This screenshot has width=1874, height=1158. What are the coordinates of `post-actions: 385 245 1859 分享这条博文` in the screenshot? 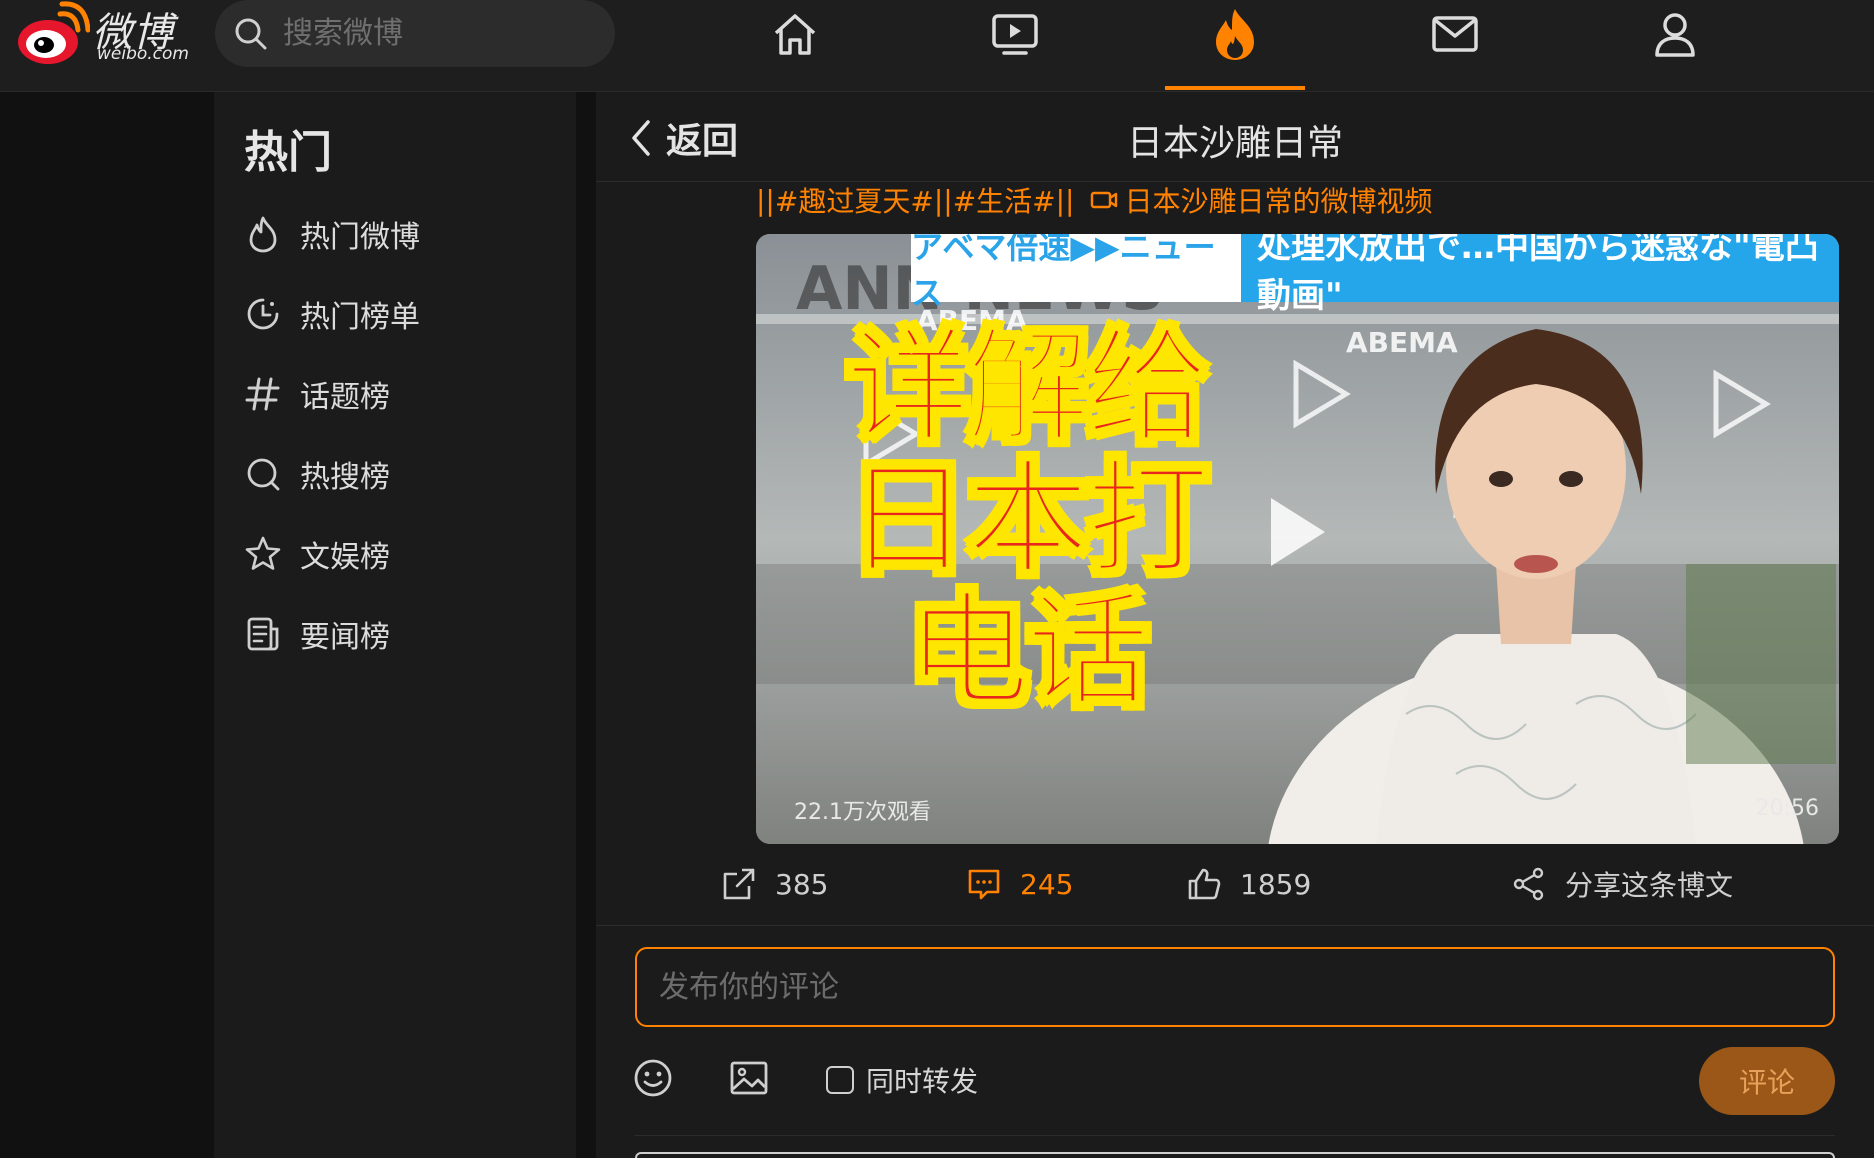 It's located at (1235, 890).